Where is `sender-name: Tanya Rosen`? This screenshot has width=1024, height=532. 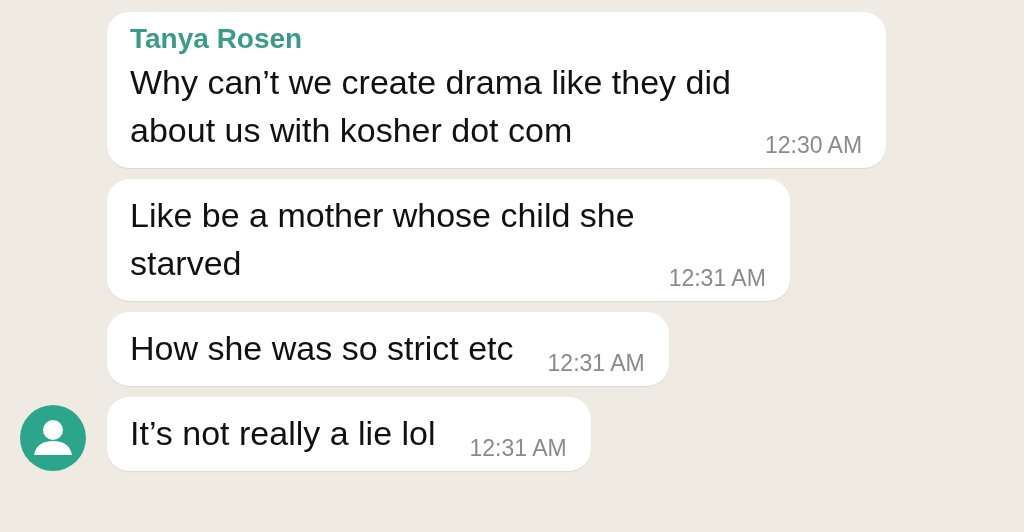 sender-name: Tanya Rosen is located at coordinates (216, 39).